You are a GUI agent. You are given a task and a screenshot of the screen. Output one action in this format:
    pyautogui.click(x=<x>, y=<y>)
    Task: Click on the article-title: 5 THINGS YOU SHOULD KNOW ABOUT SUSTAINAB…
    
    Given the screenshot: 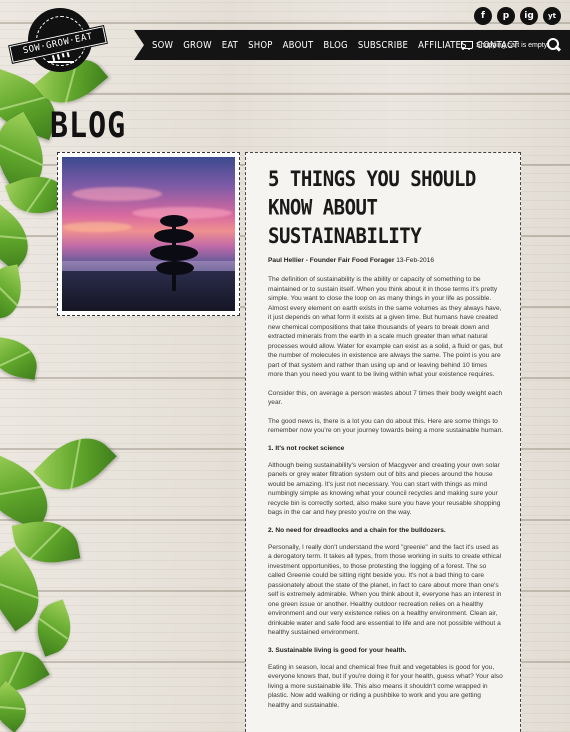 What is the action you would take?
    pyautogui.click(x=372, y=208)
    